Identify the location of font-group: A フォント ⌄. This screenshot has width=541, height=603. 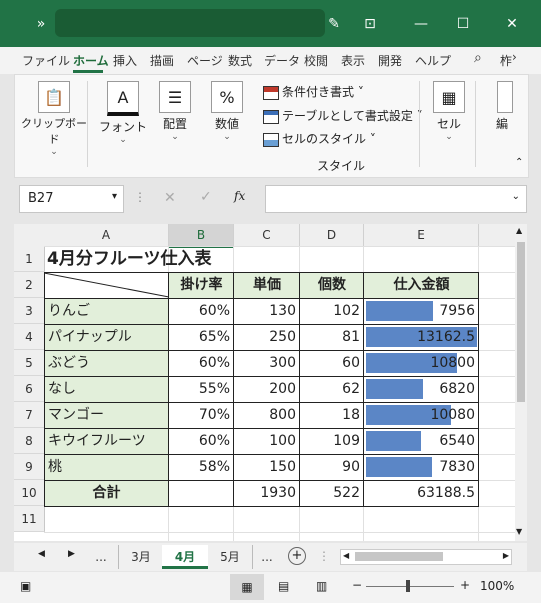
(123, 125).